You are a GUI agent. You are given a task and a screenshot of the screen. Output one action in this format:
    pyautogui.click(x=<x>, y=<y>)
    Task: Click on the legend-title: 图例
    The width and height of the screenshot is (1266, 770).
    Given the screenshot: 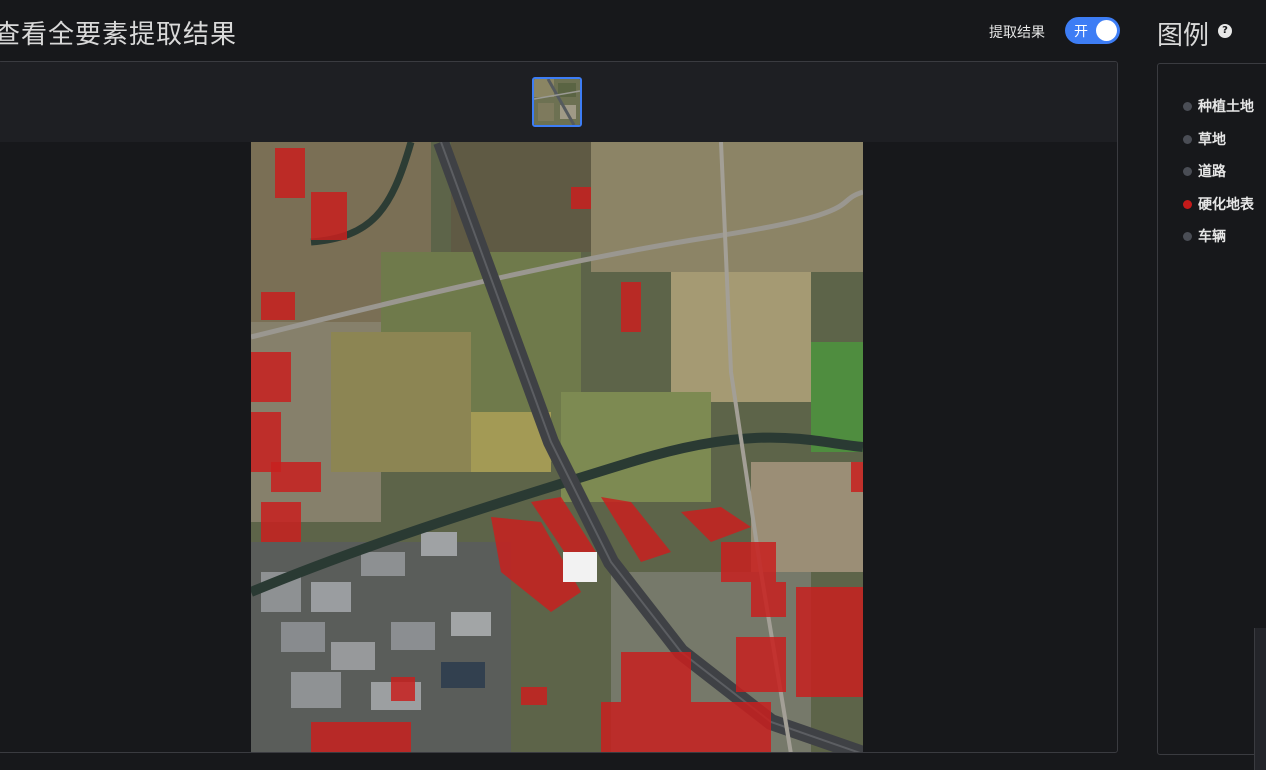 What is the action you would take?
    pyautogui.click(x=1183, y=36)
    